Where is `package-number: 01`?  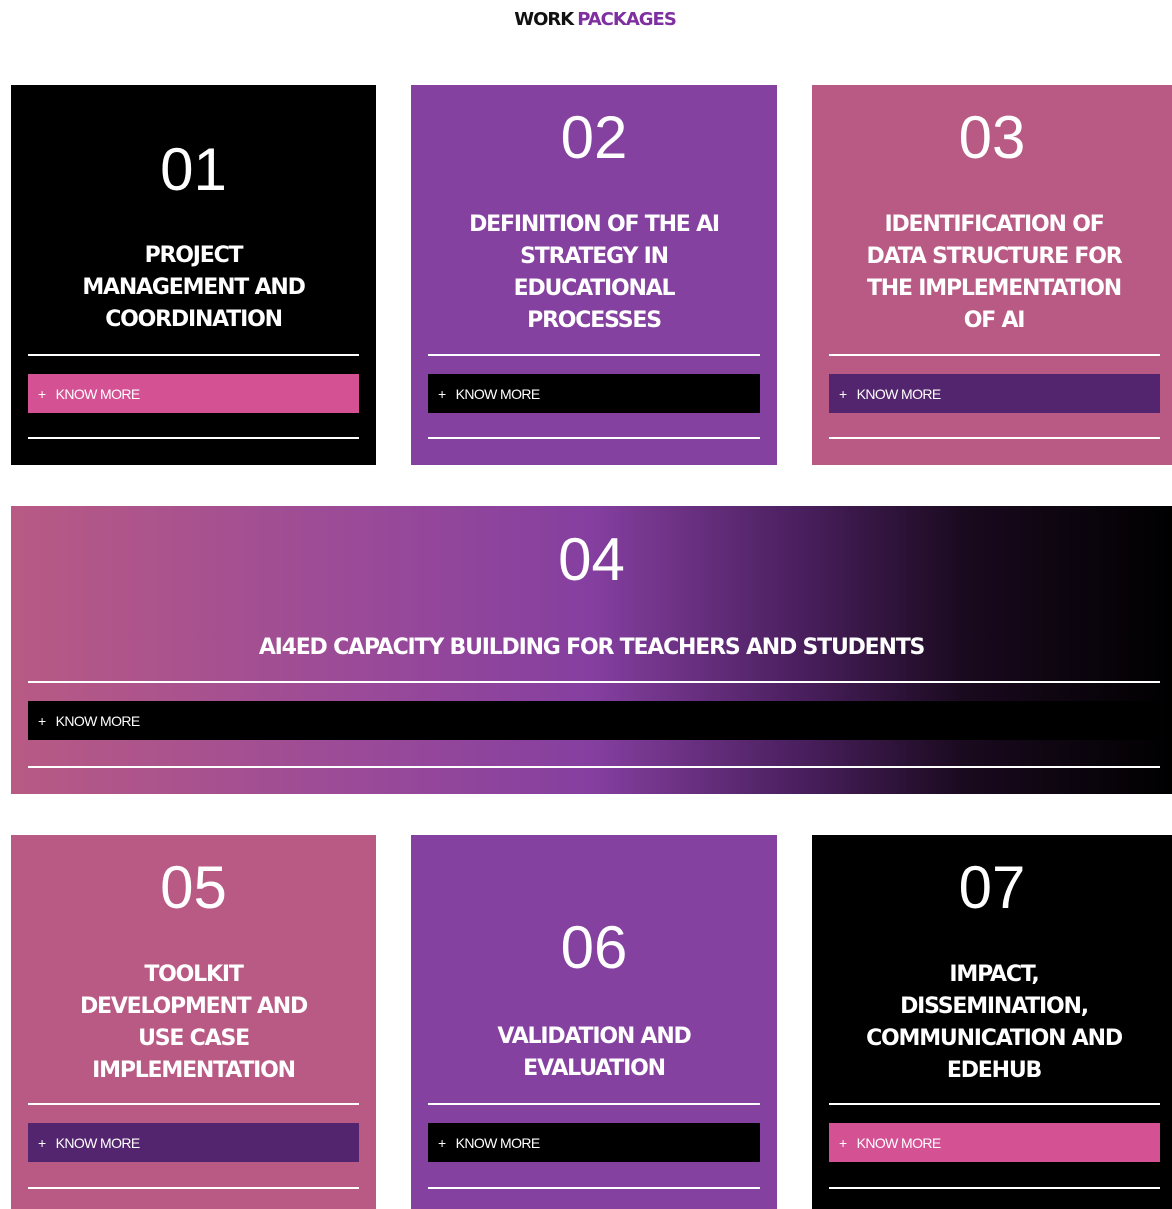 package-number: 01 is located at coordinates (193, 169).